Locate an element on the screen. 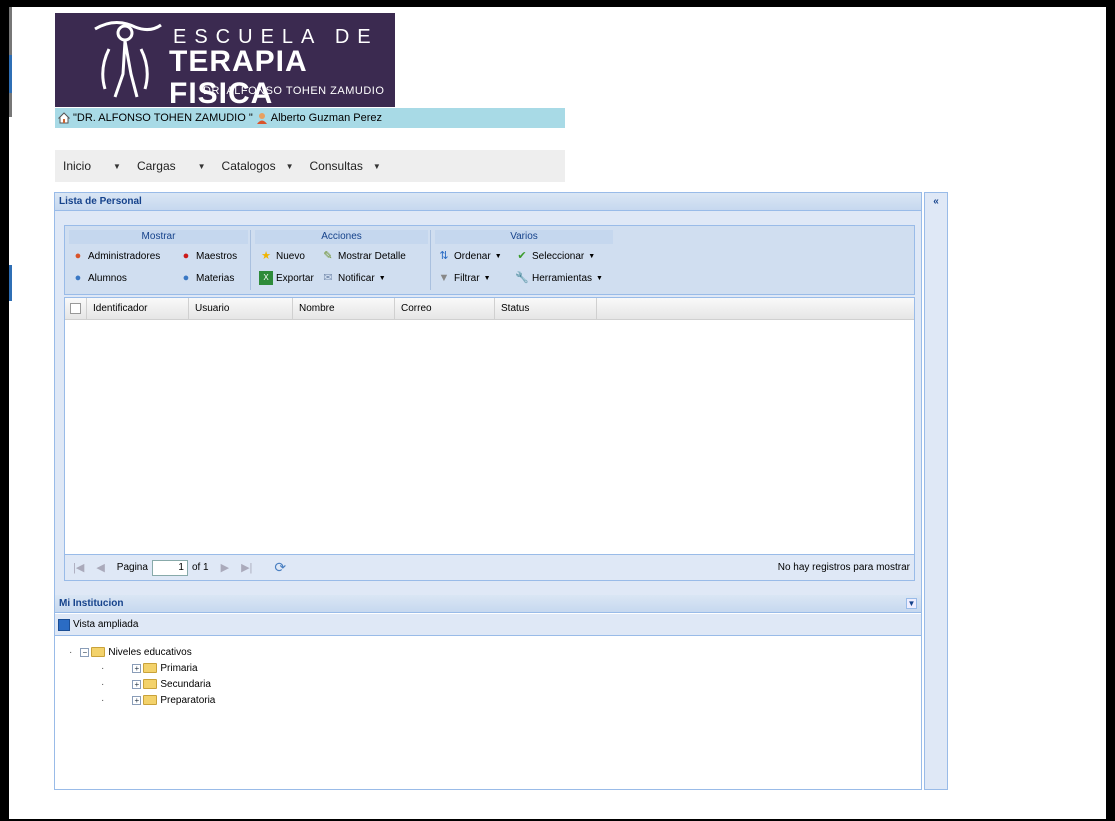  admin-user-icon: ● is located at coordinates (78, 256).